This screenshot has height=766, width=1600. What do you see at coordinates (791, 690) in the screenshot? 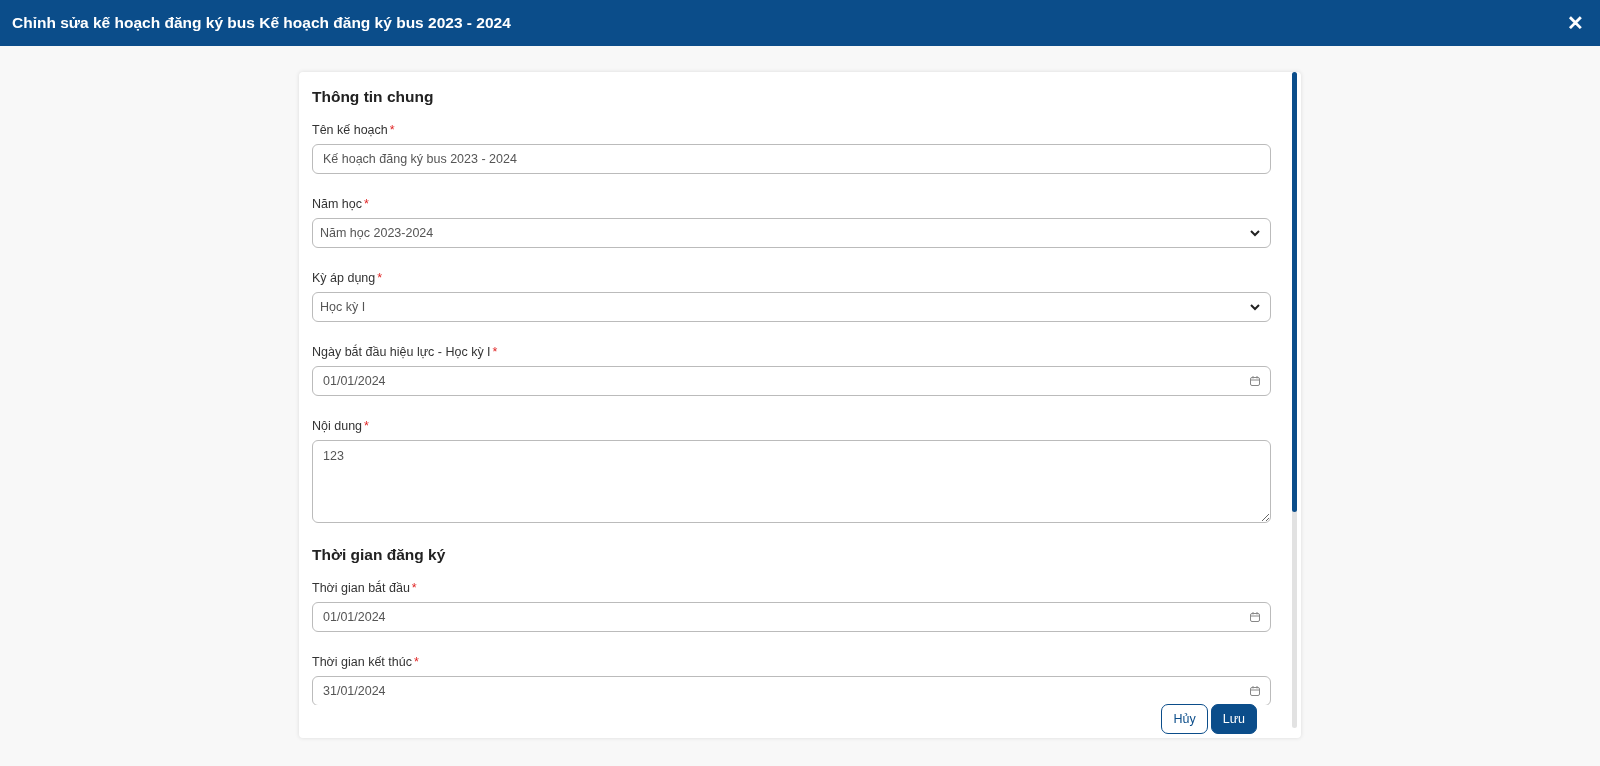
I see `date-field: 31/01/2024` at bounding box center [791, 690].